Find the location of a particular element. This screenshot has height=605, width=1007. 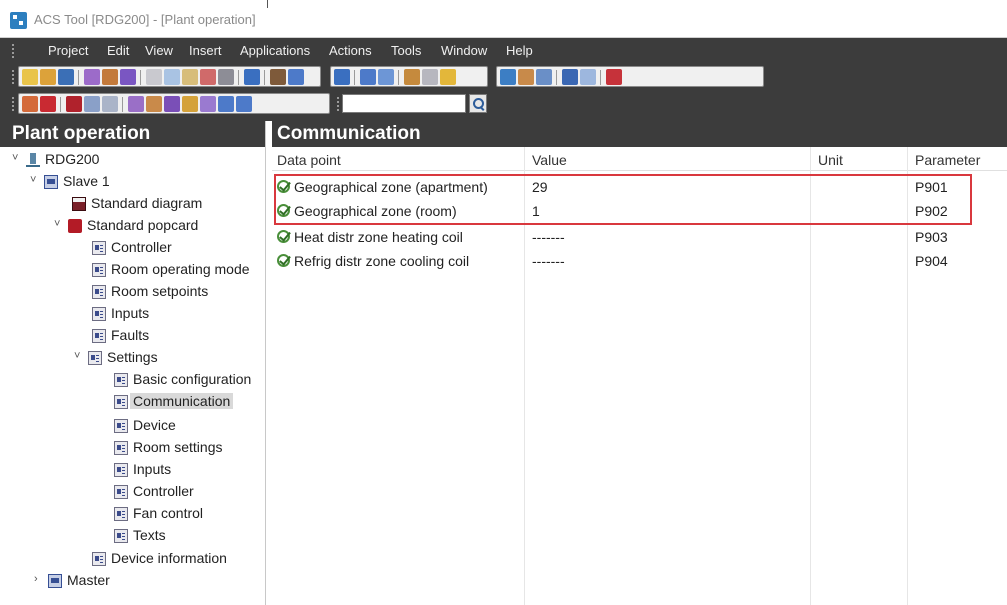

tree-item-label: Master is located at coordinates (88, 580).